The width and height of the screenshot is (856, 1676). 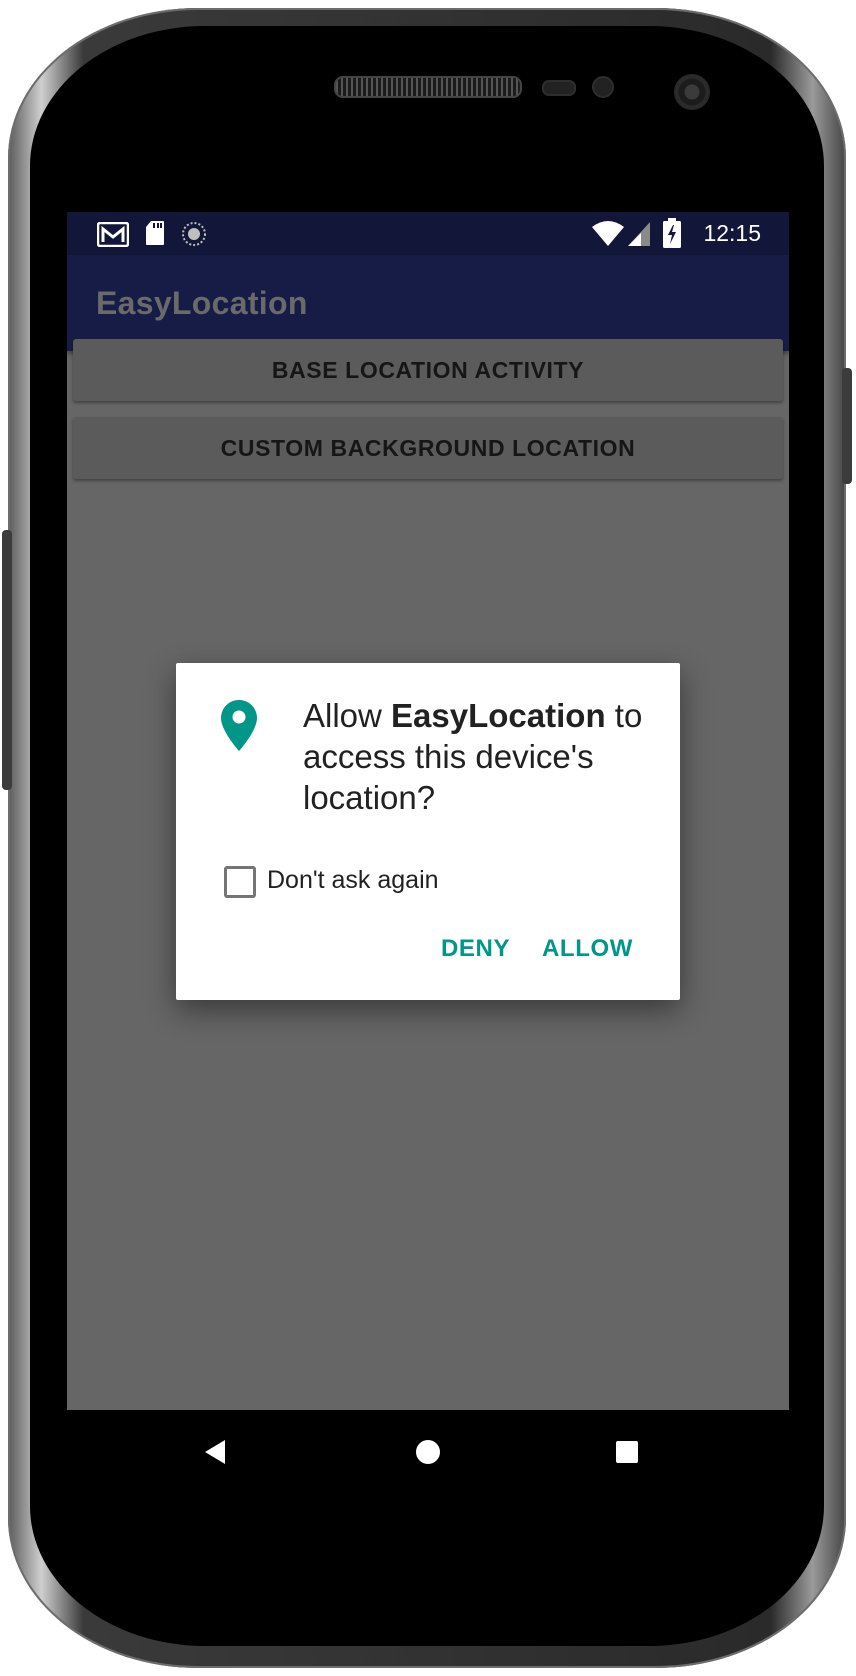 What do you see at coordinates (7, 660) in the screenshot?
I see `volume-button` at bounding box center [7, 660].